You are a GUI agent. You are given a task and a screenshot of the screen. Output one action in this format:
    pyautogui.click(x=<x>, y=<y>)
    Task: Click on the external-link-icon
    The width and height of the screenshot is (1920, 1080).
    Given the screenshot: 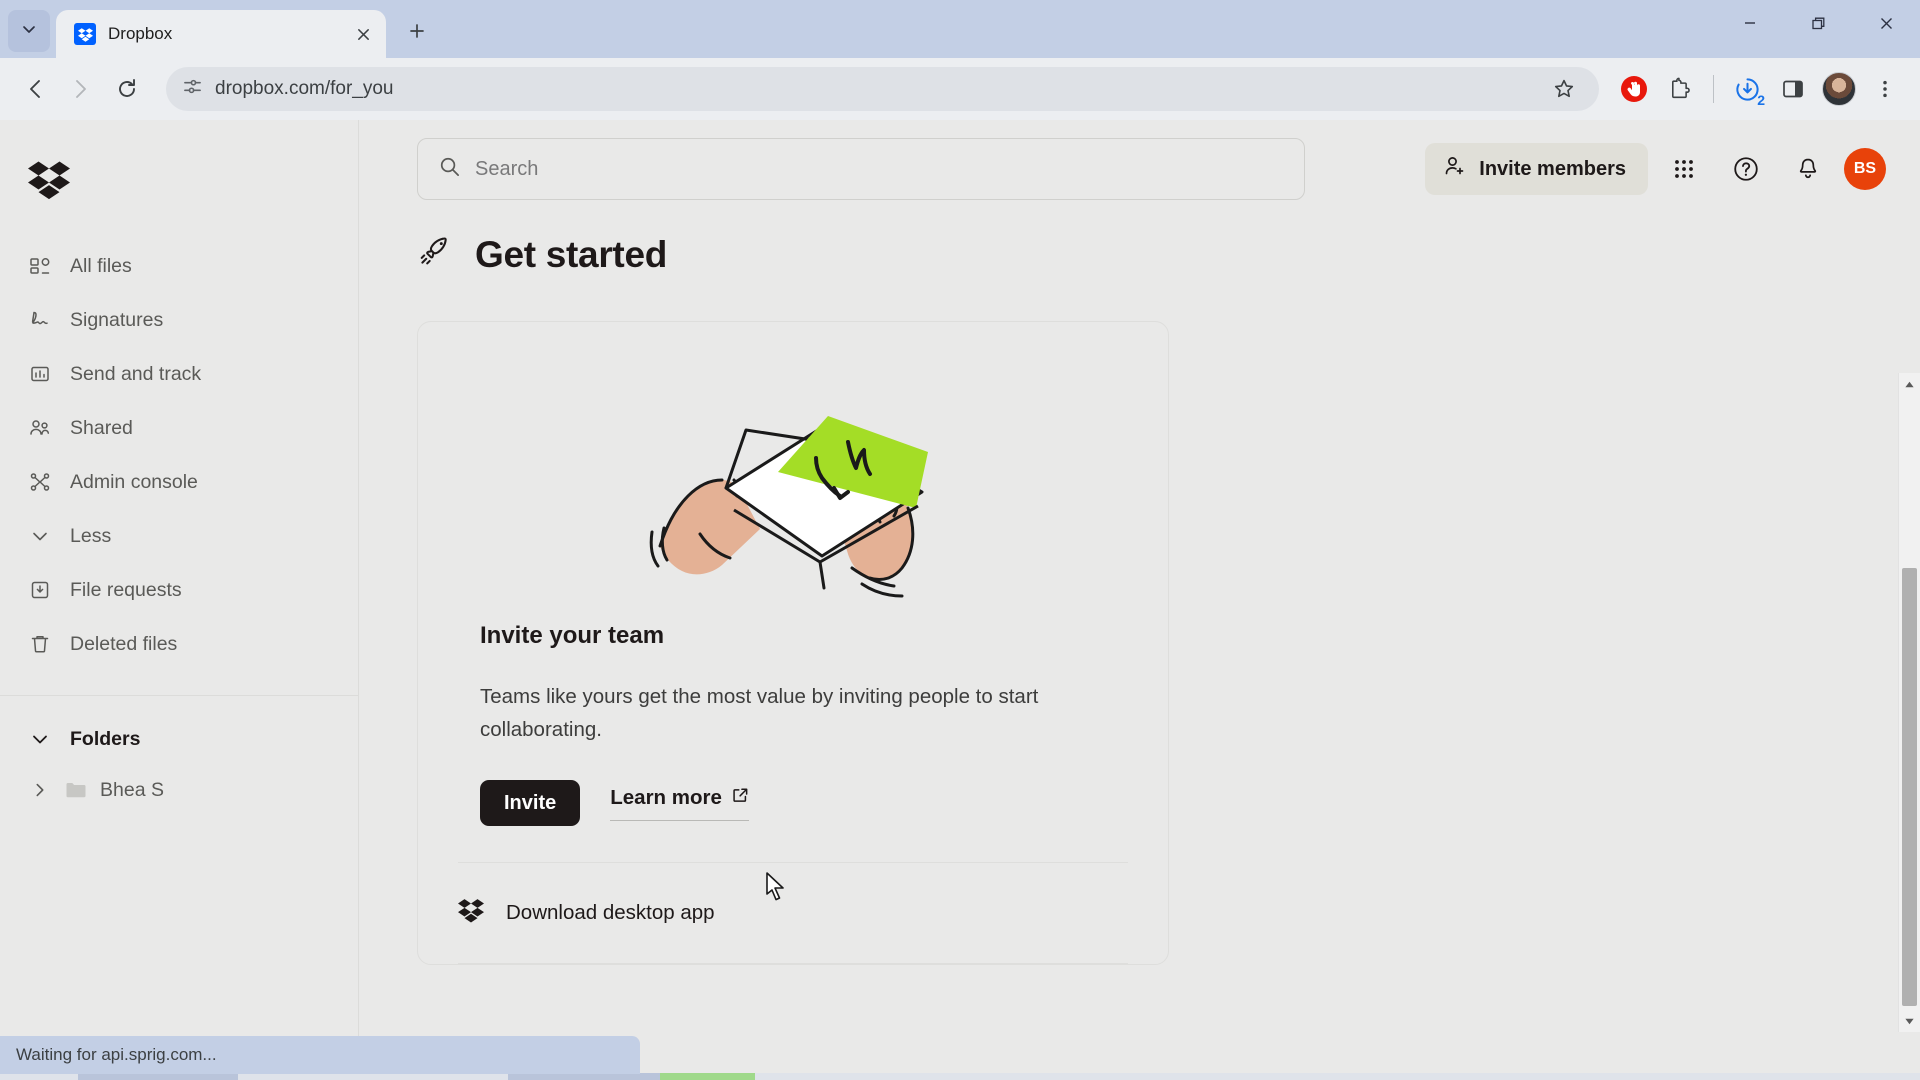 What is the action you would take?
    pyautogui.click(x=740, y=798)
    